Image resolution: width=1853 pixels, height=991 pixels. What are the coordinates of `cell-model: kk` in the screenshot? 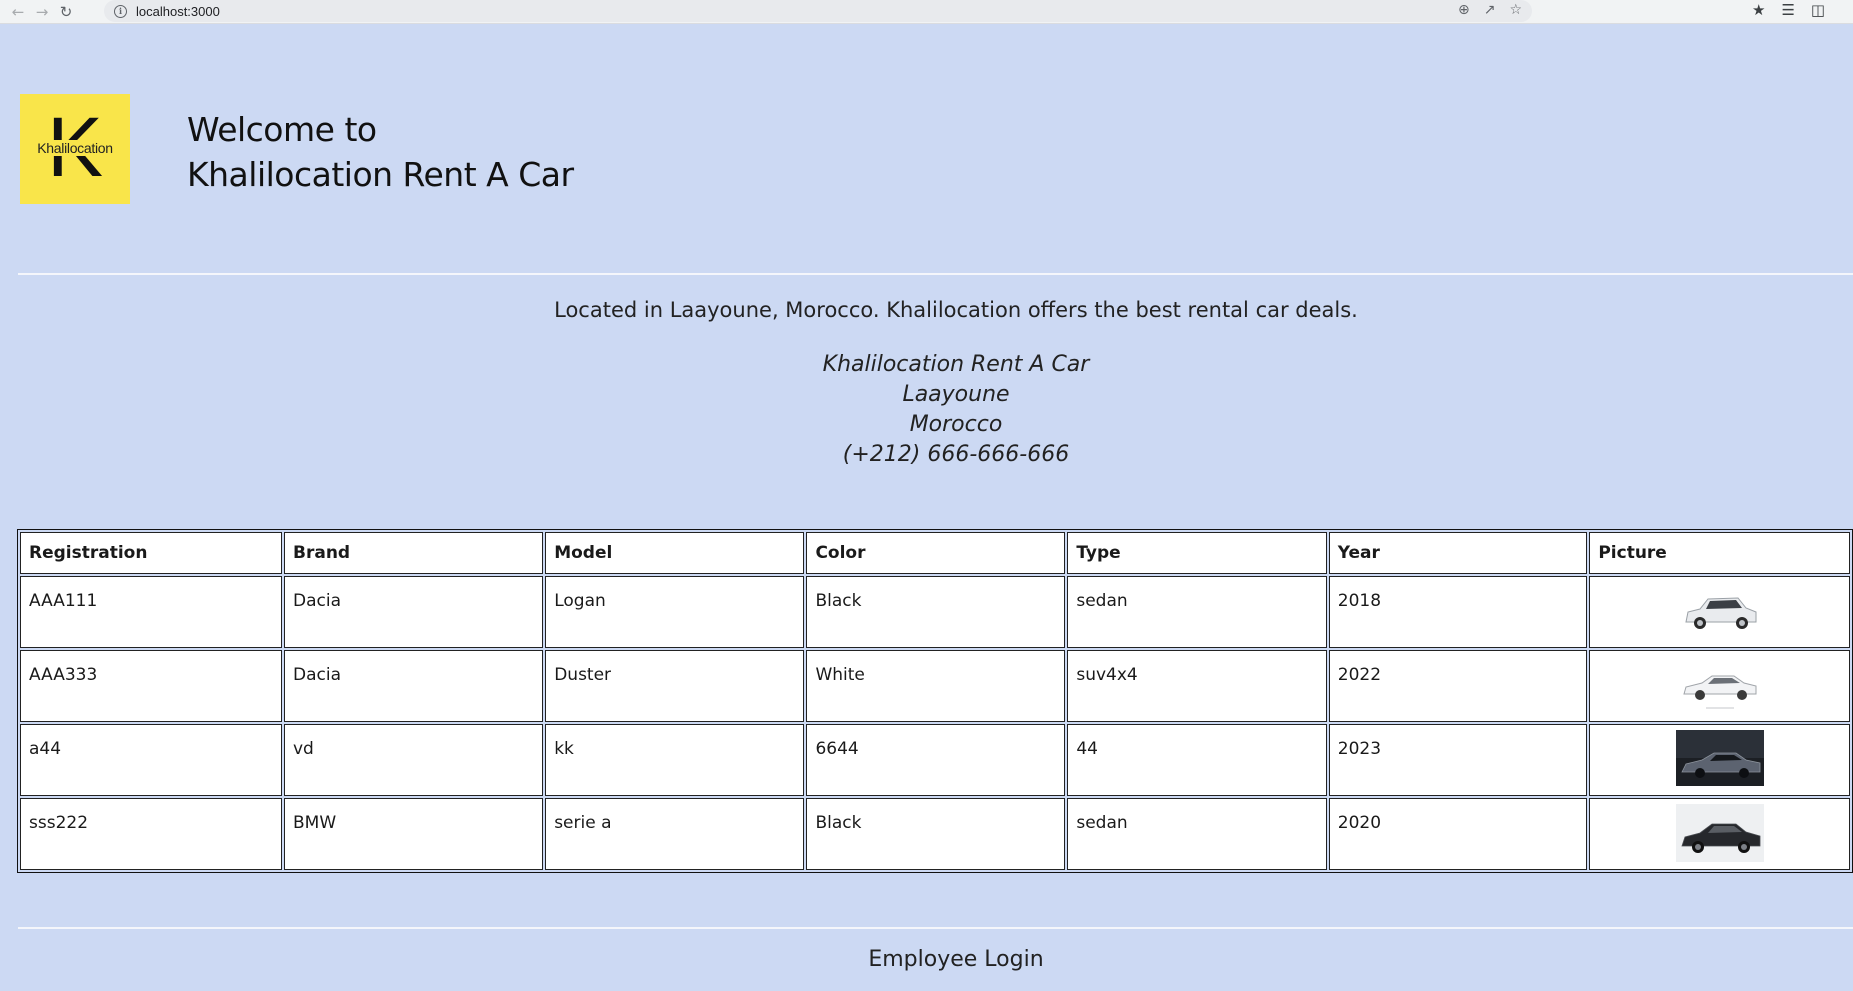 It's located at (675, 760).